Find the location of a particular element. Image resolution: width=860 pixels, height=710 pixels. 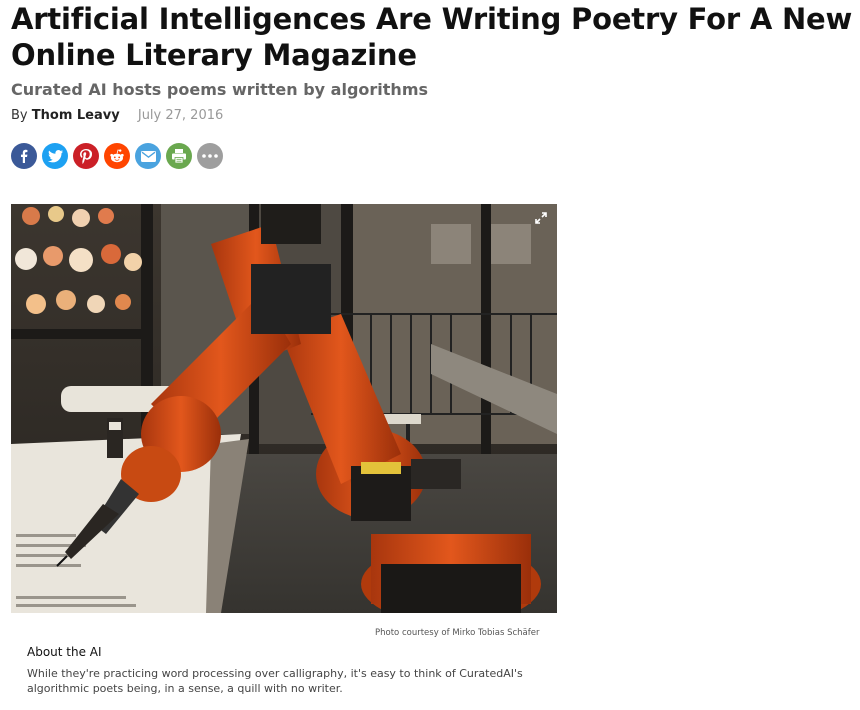

more-icon is located at coordinates (210, 156).